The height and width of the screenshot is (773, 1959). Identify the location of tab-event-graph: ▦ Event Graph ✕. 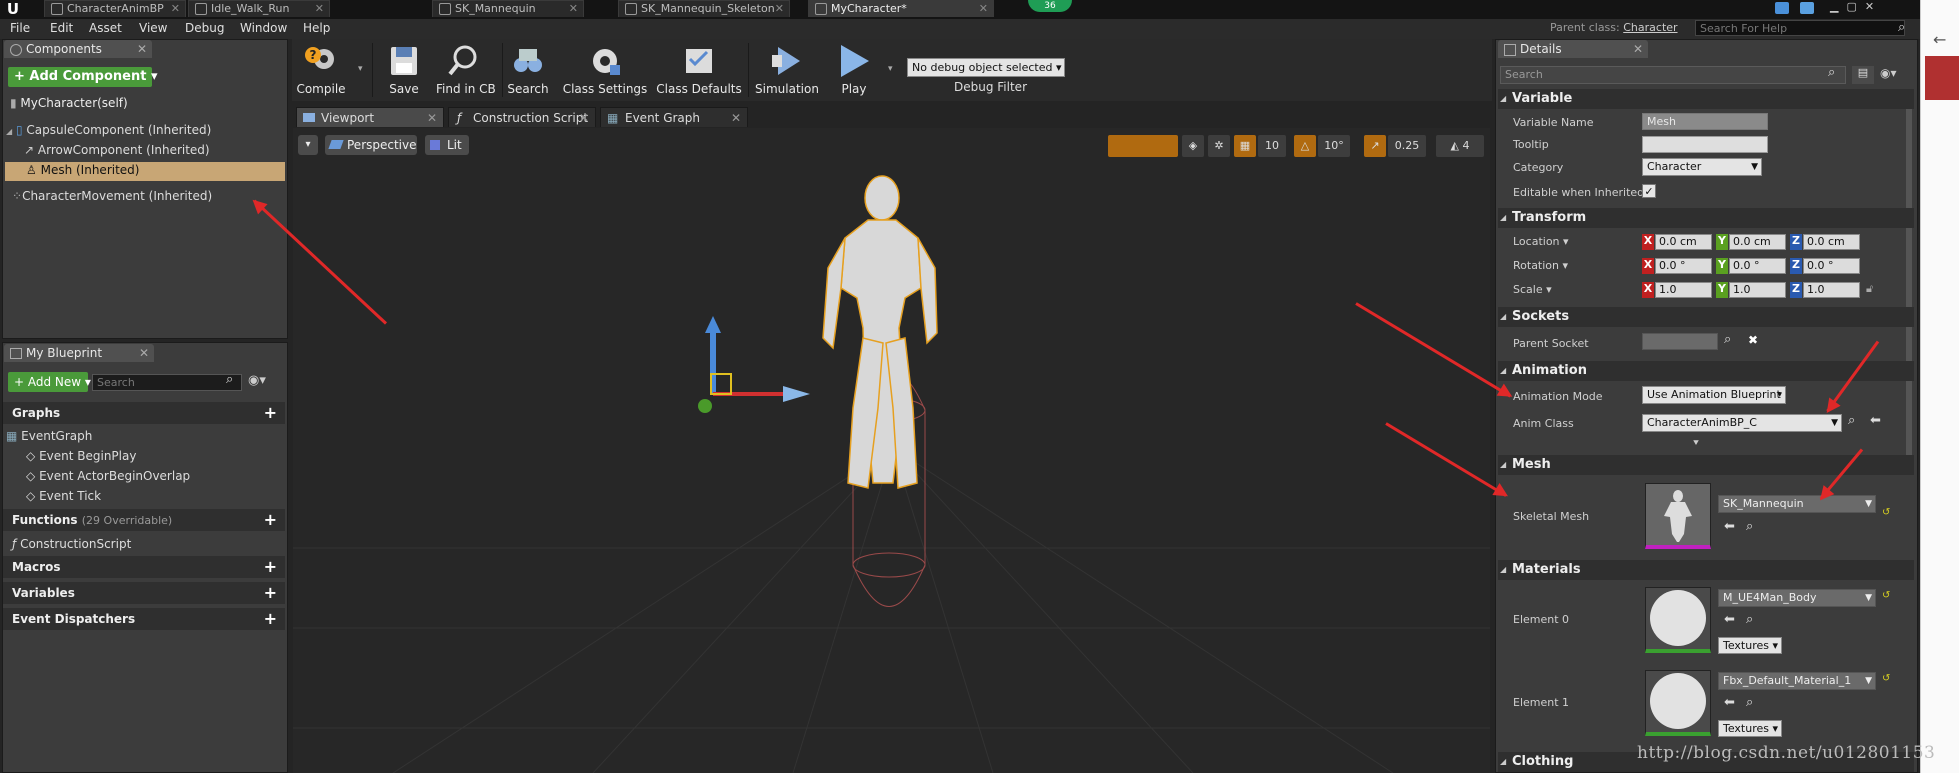
(674, 117).